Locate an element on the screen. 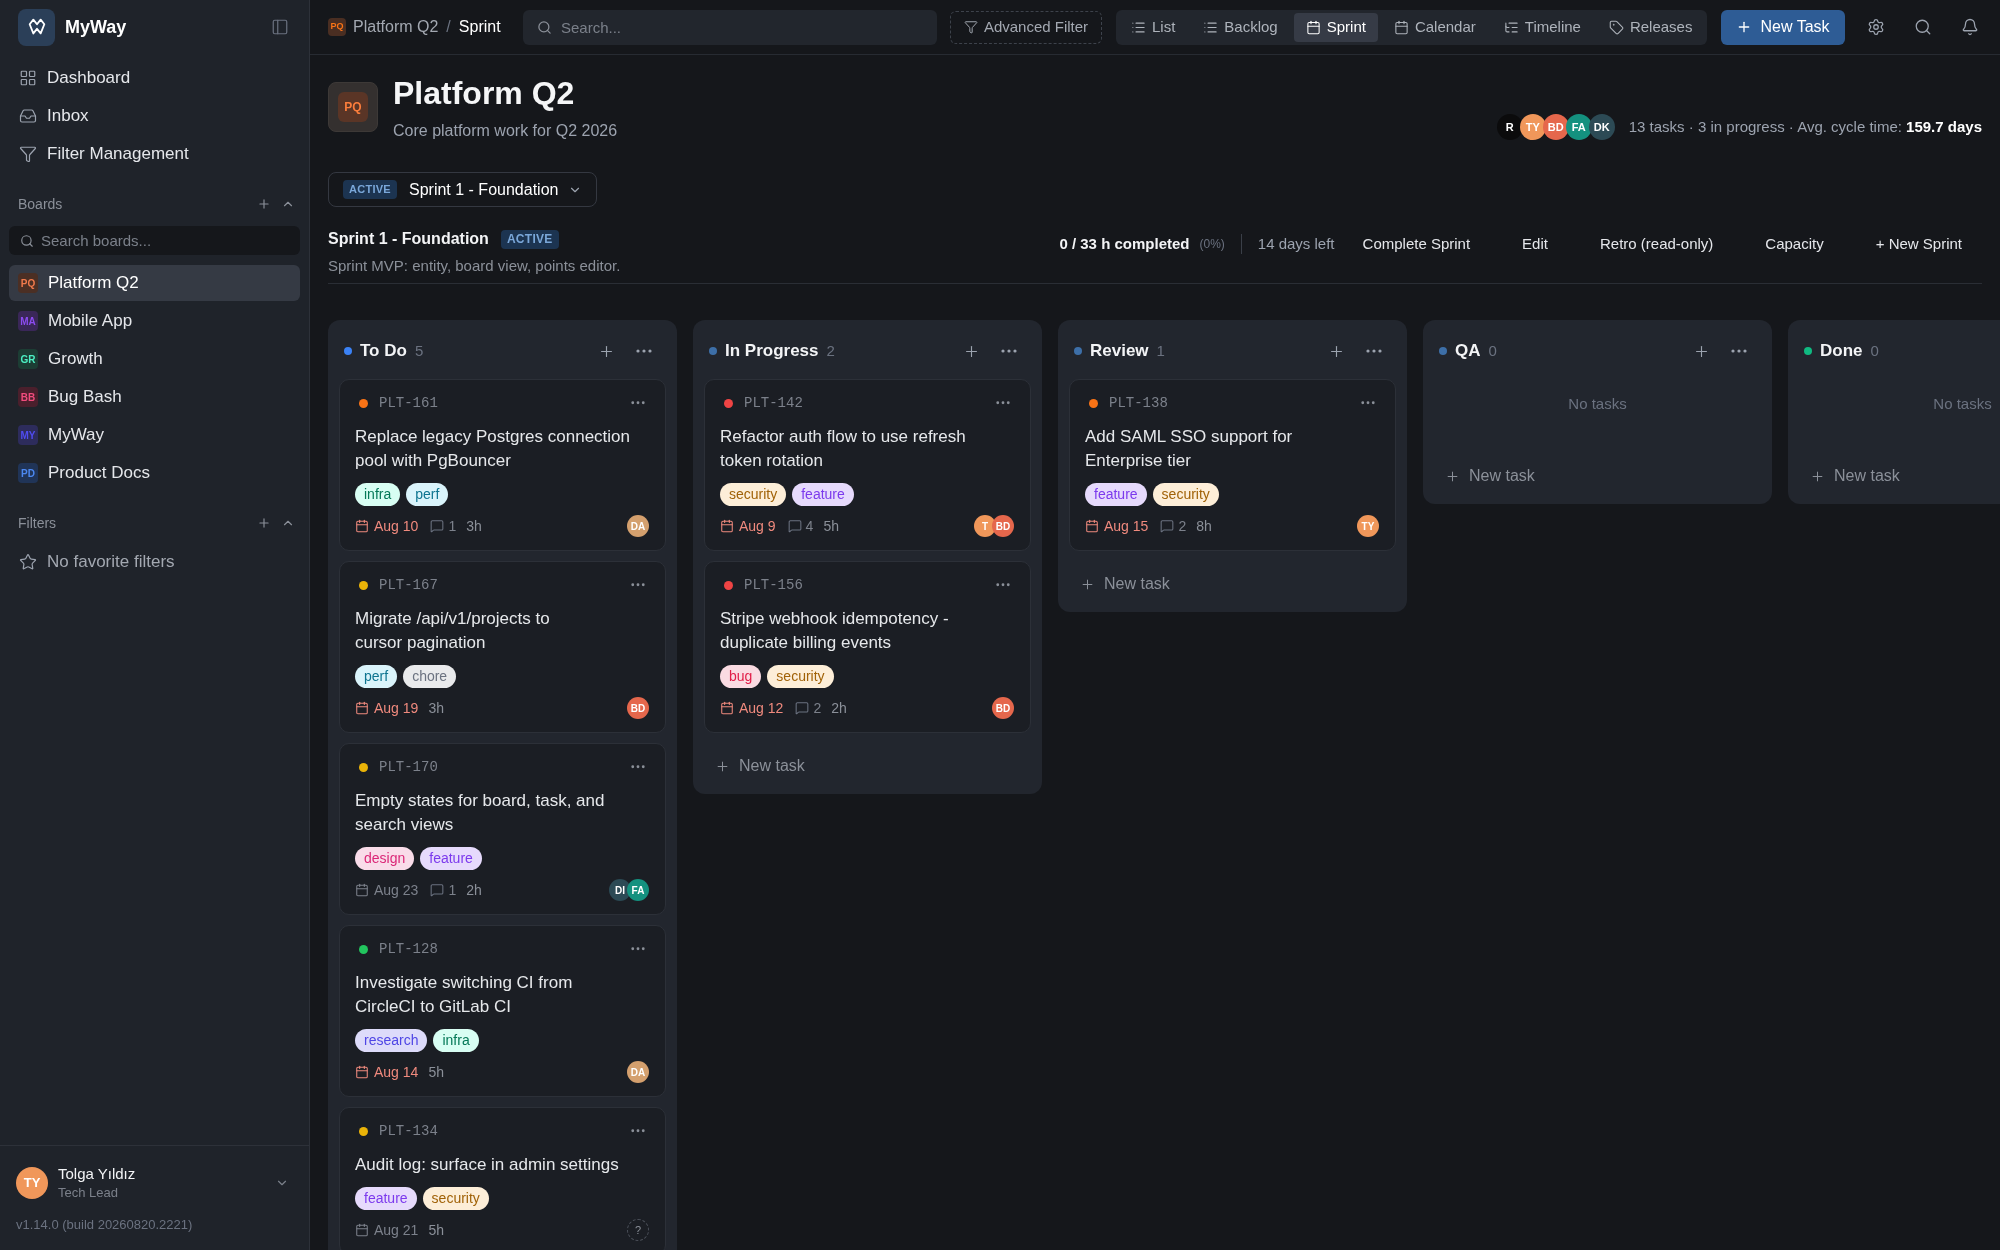  new-task-button: New Task is located at coordinates (1783, 27).